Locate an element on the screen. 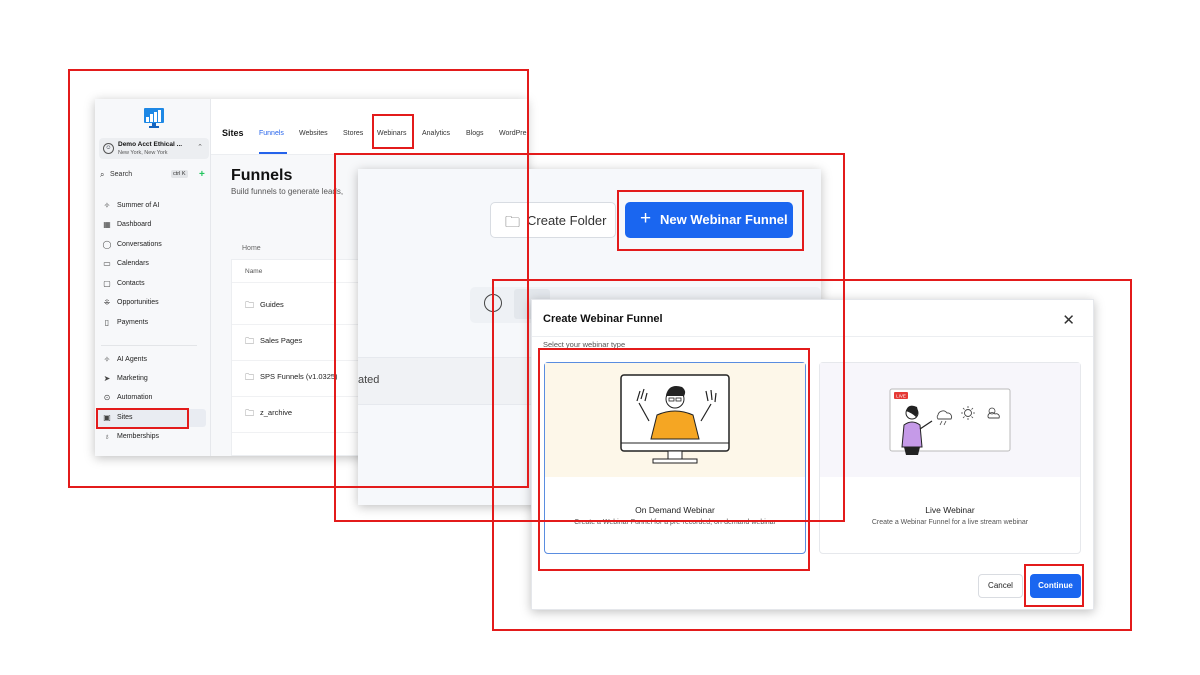  tab-stores: Stores is located at coordinates (353, 133).